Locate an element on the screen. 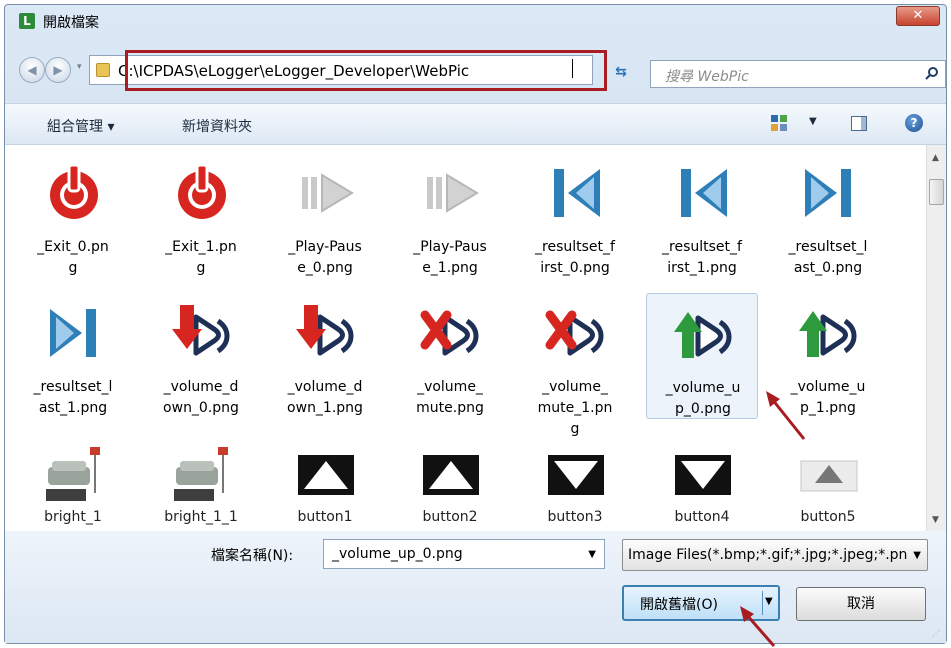 This screenshot has width=951, height=648. file-item: button4 is located at coordinates (702, 482).